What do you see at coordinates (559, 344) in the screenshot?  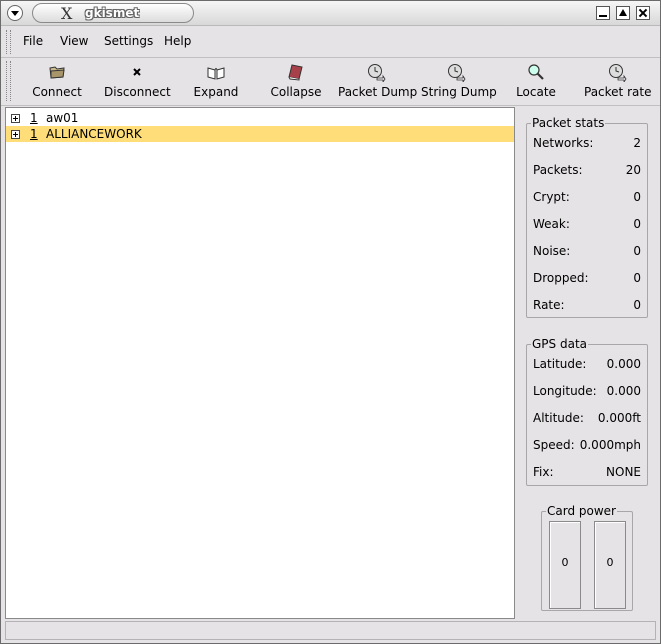 I see `gps-data-title: GPS data` at bounding box center [559, 344].